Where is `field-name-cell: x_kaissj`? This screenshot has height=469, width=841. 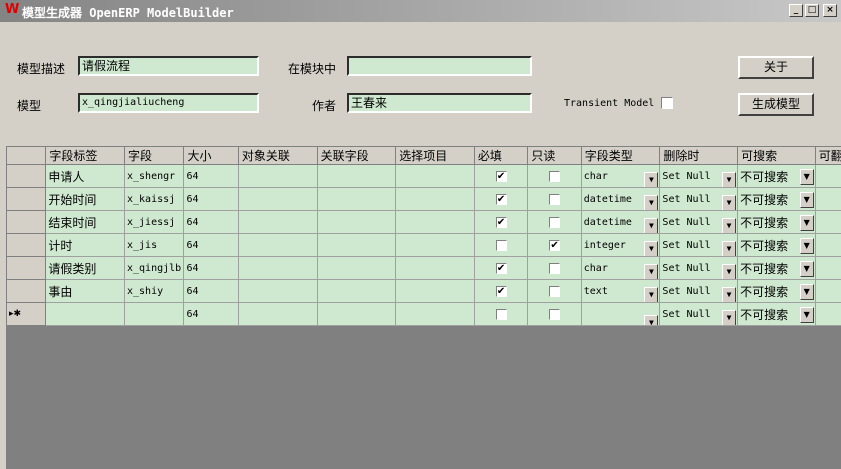
field-name-cell: x_kaissj is located at coordinates (154, 199).